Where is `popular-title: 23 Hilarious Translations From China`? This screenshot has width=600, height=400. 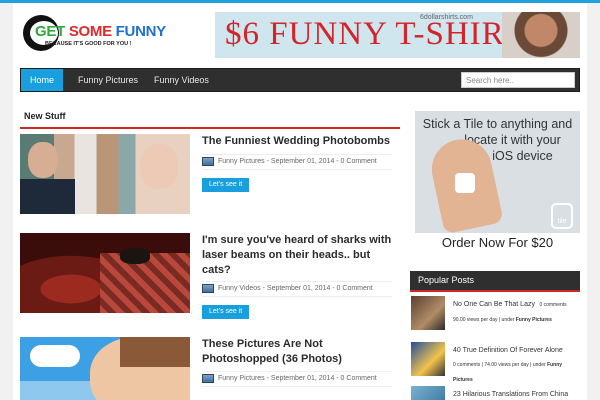 popular-title: 23 Hilarious Translations From China is located at coordinates (510, 394).